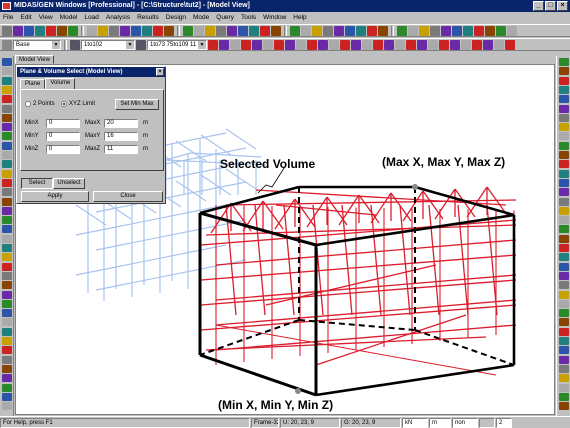  I want to click on menu-edit: Edit, so click(25, 17).